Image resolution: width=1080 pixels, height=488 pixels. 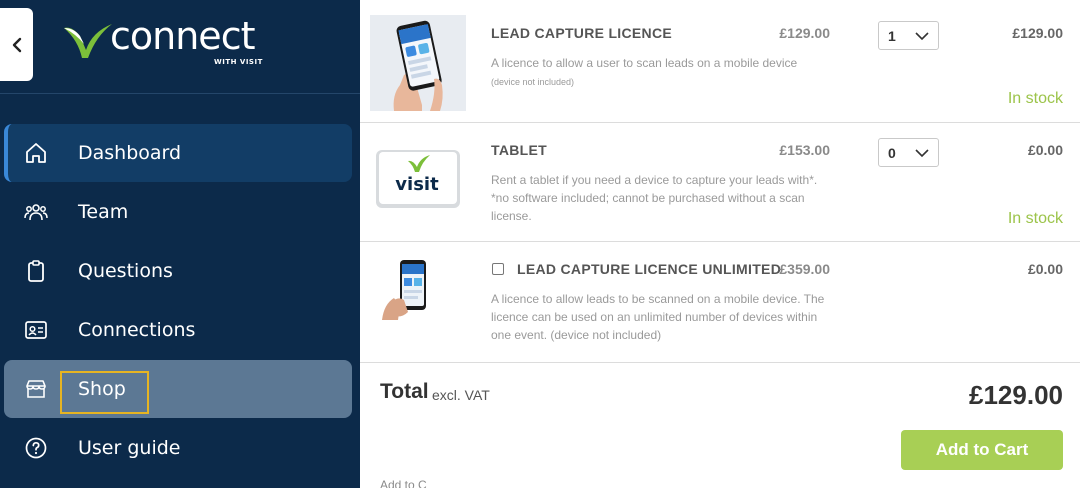 I want to click on sidebar-item-label: Dashboard, so click(x=130, y=153).